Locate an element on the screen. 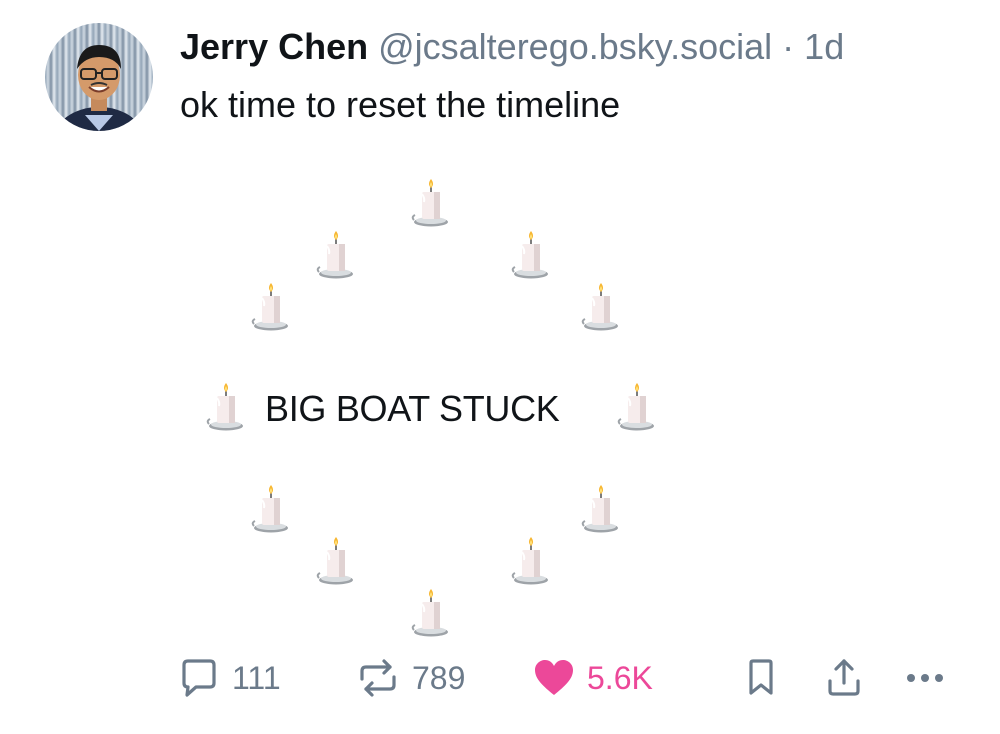  more-button is located at coordinates (925, 678).